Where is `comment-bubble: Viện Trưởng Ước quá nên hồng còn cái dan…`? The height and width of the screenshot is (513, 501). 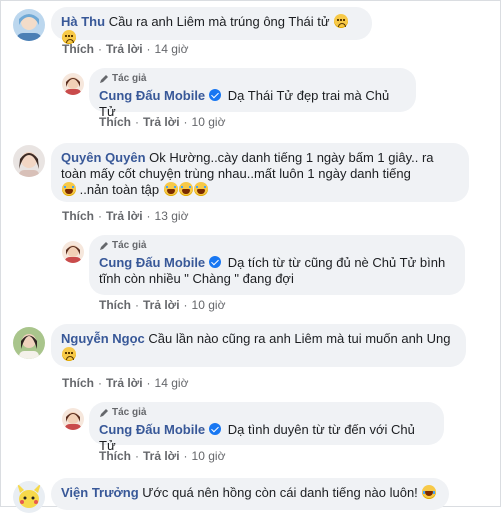
comment-bubble: Viện Trưởng Ước quá nên hồng còn cái dan… is located at coordinates (250, 494).